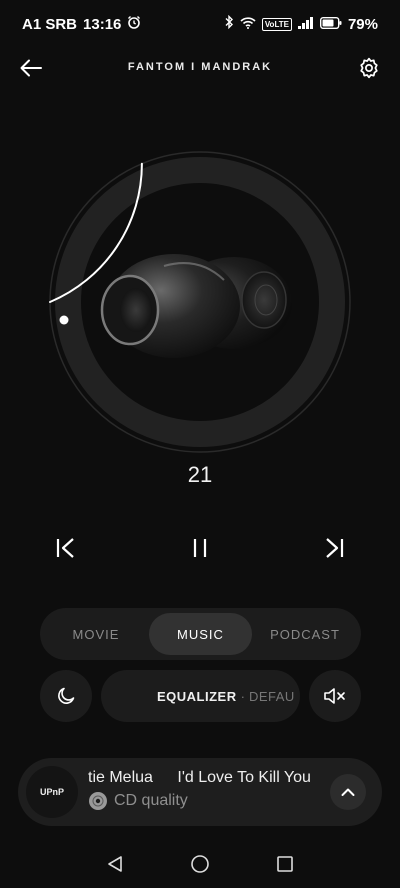  I want to click on nav-back-button, so click(115, 864).